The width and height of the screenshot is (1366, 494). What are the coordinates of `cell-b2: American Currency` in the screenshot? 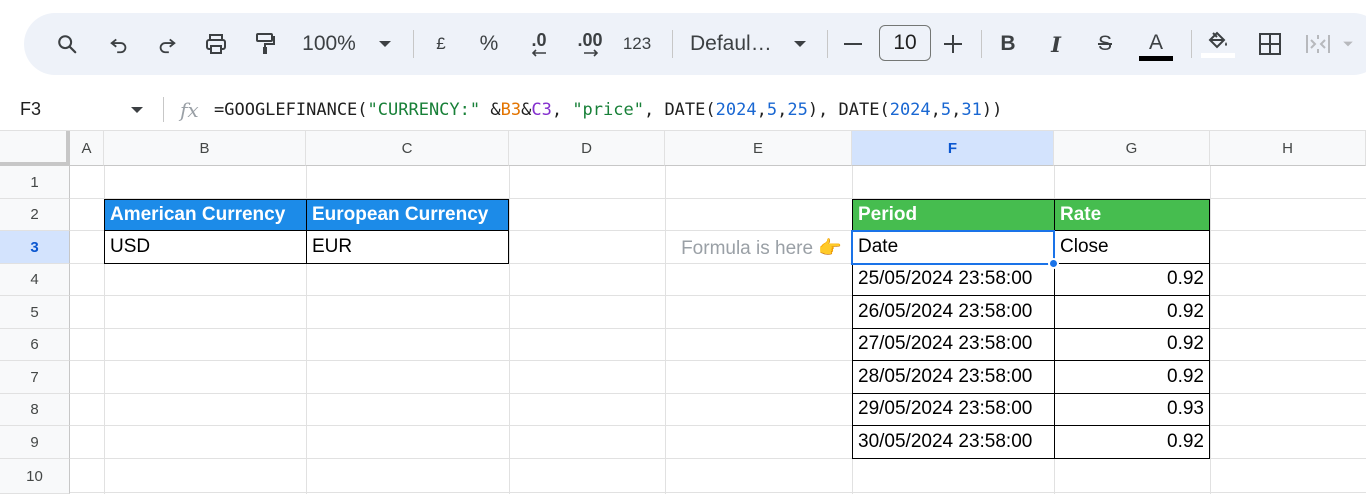 It's located at (205, 215).